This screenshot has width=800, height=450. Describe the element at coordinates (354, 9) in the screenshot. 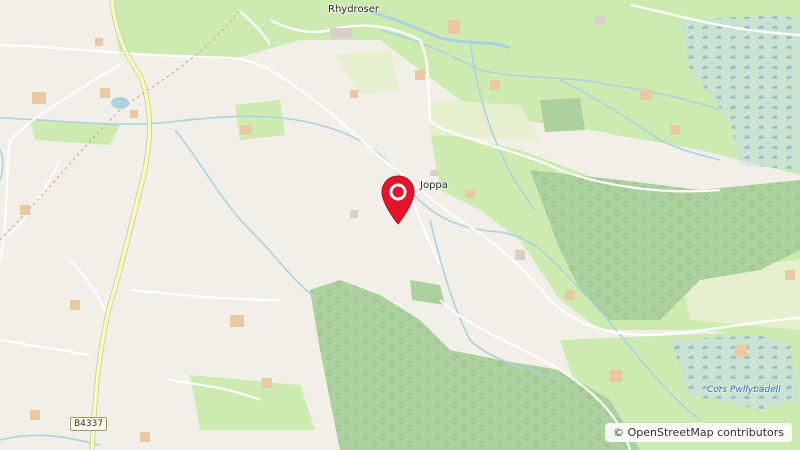

I see `place-label-rhydroser: Rhydroser` at that location.